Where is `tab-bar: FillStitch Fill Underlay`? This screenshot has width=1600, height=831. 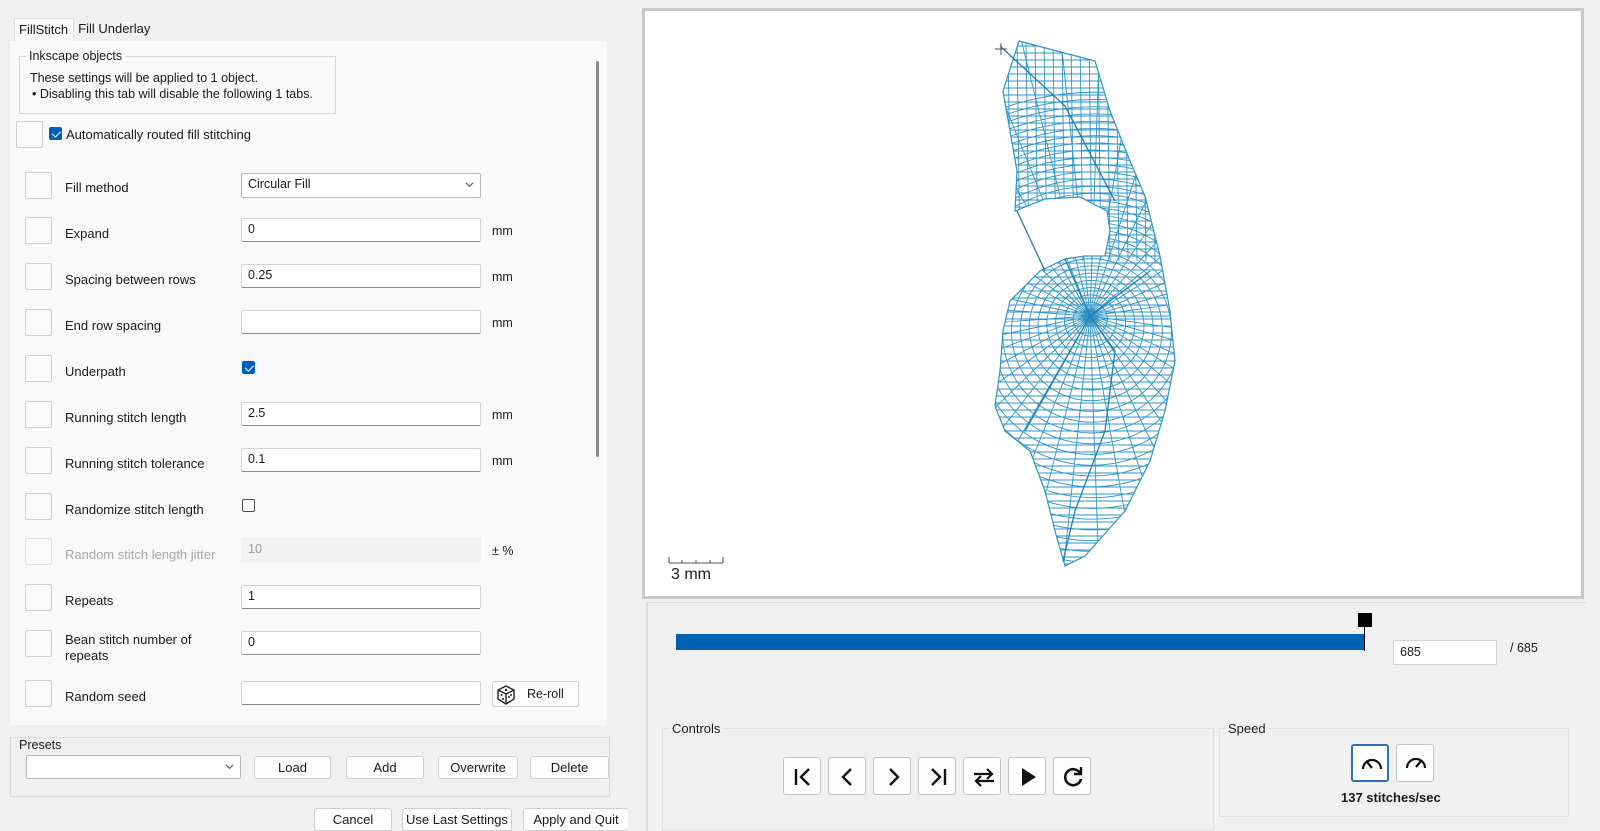 tab-bar: FillStitch Fill Underlay is located at coordinates (84, 30).